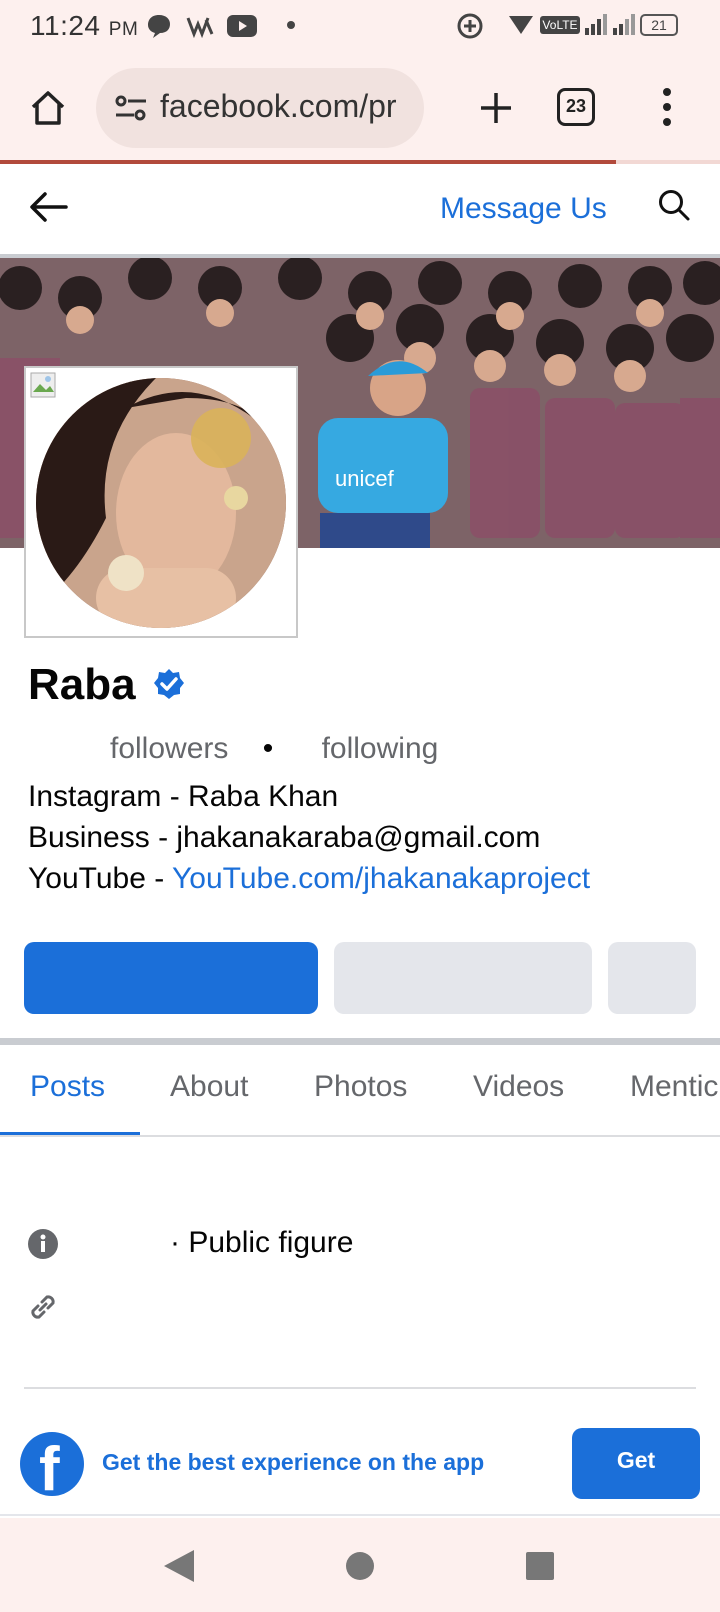  Describe the element at coordinates (43, 1244) in the screenshot. I see `info-icon` at that location.